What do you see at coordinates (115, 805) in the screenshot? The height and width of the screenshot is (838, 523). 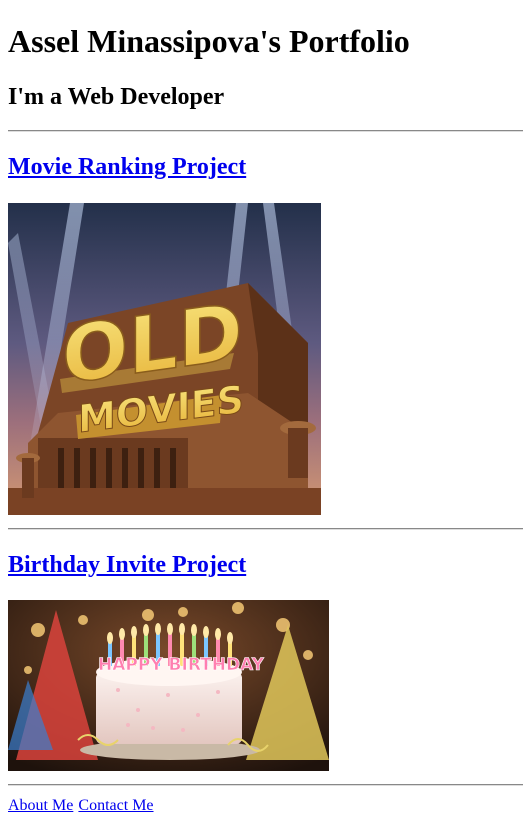 I see `contact-me-link: Contact Me` at bounding box center [115, 805].